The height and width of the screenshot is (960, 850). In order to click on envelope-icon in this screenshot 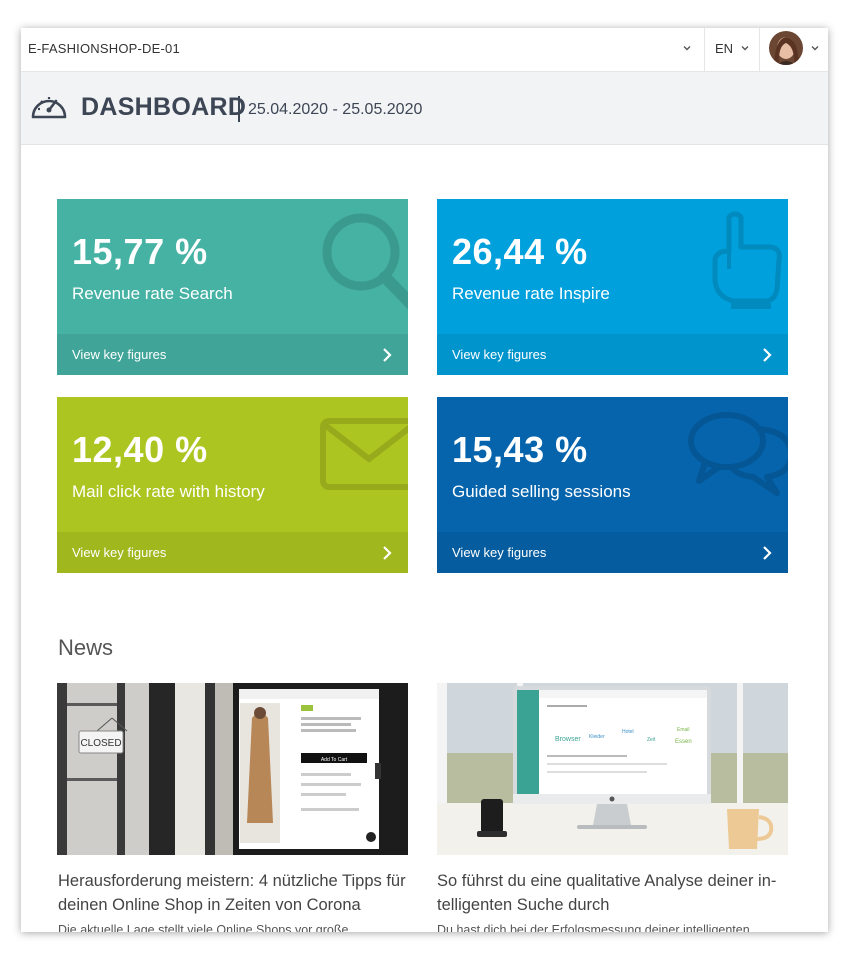, I will do `click(364, 454)`.